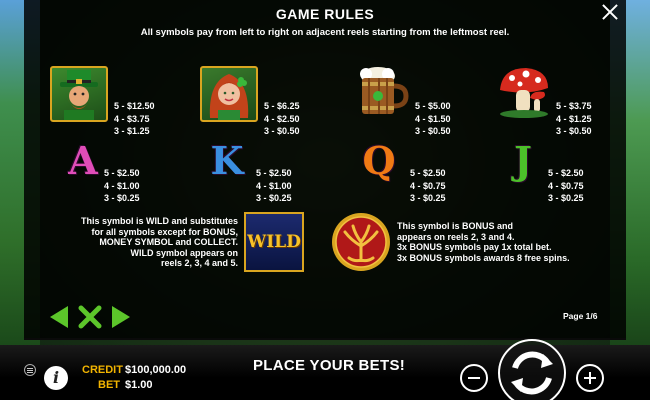 The width and height of the screenshot is (650, 400). Describe the element at coordinates (566, 185) in the screenshot. I see `letter-j-payouts: 5 - $2.50 4 - $0.75 3 - $0.25` at that location.